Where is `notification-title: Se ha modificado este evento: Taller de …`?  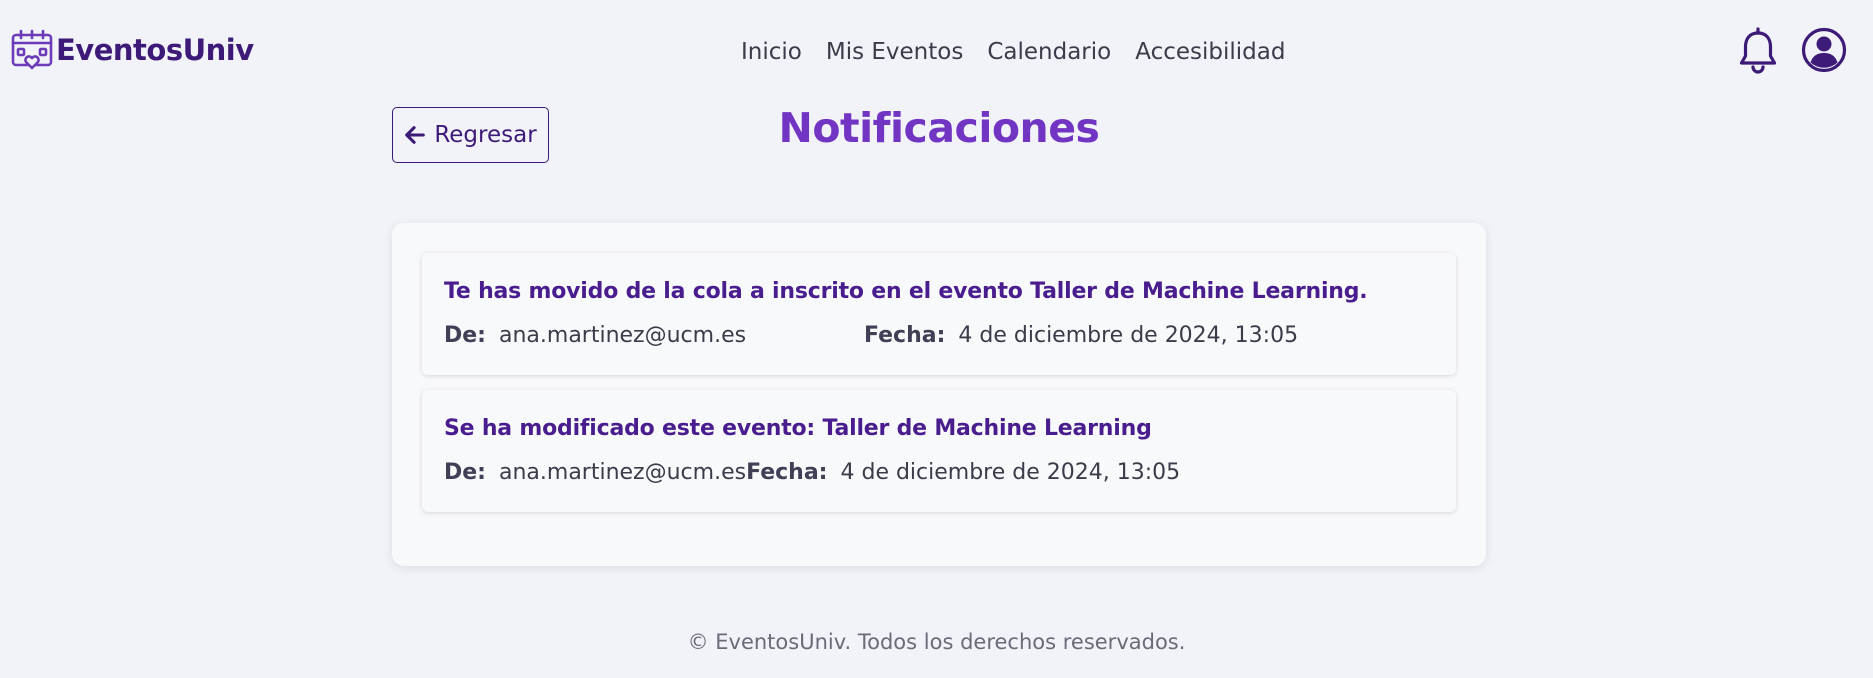 notification-title: Se ha modificado este evento: Taller de … is located at coordinates (798, 428).